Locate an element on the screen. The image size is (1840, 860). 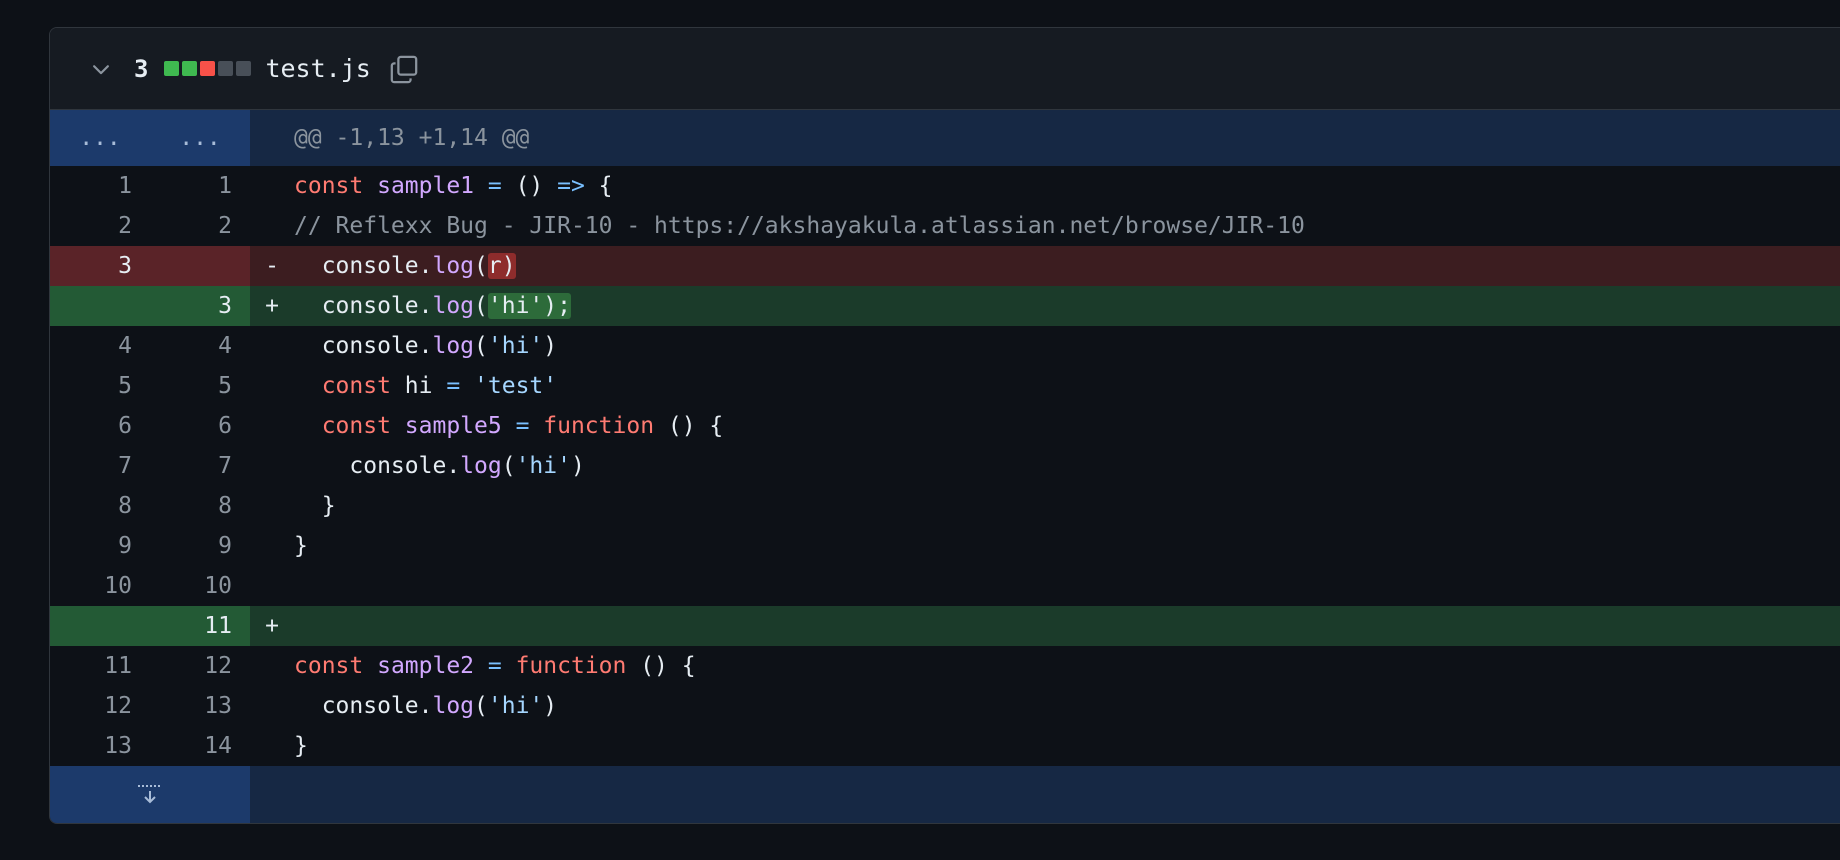
code-token: sample5 is located at coordinates (453, 426).